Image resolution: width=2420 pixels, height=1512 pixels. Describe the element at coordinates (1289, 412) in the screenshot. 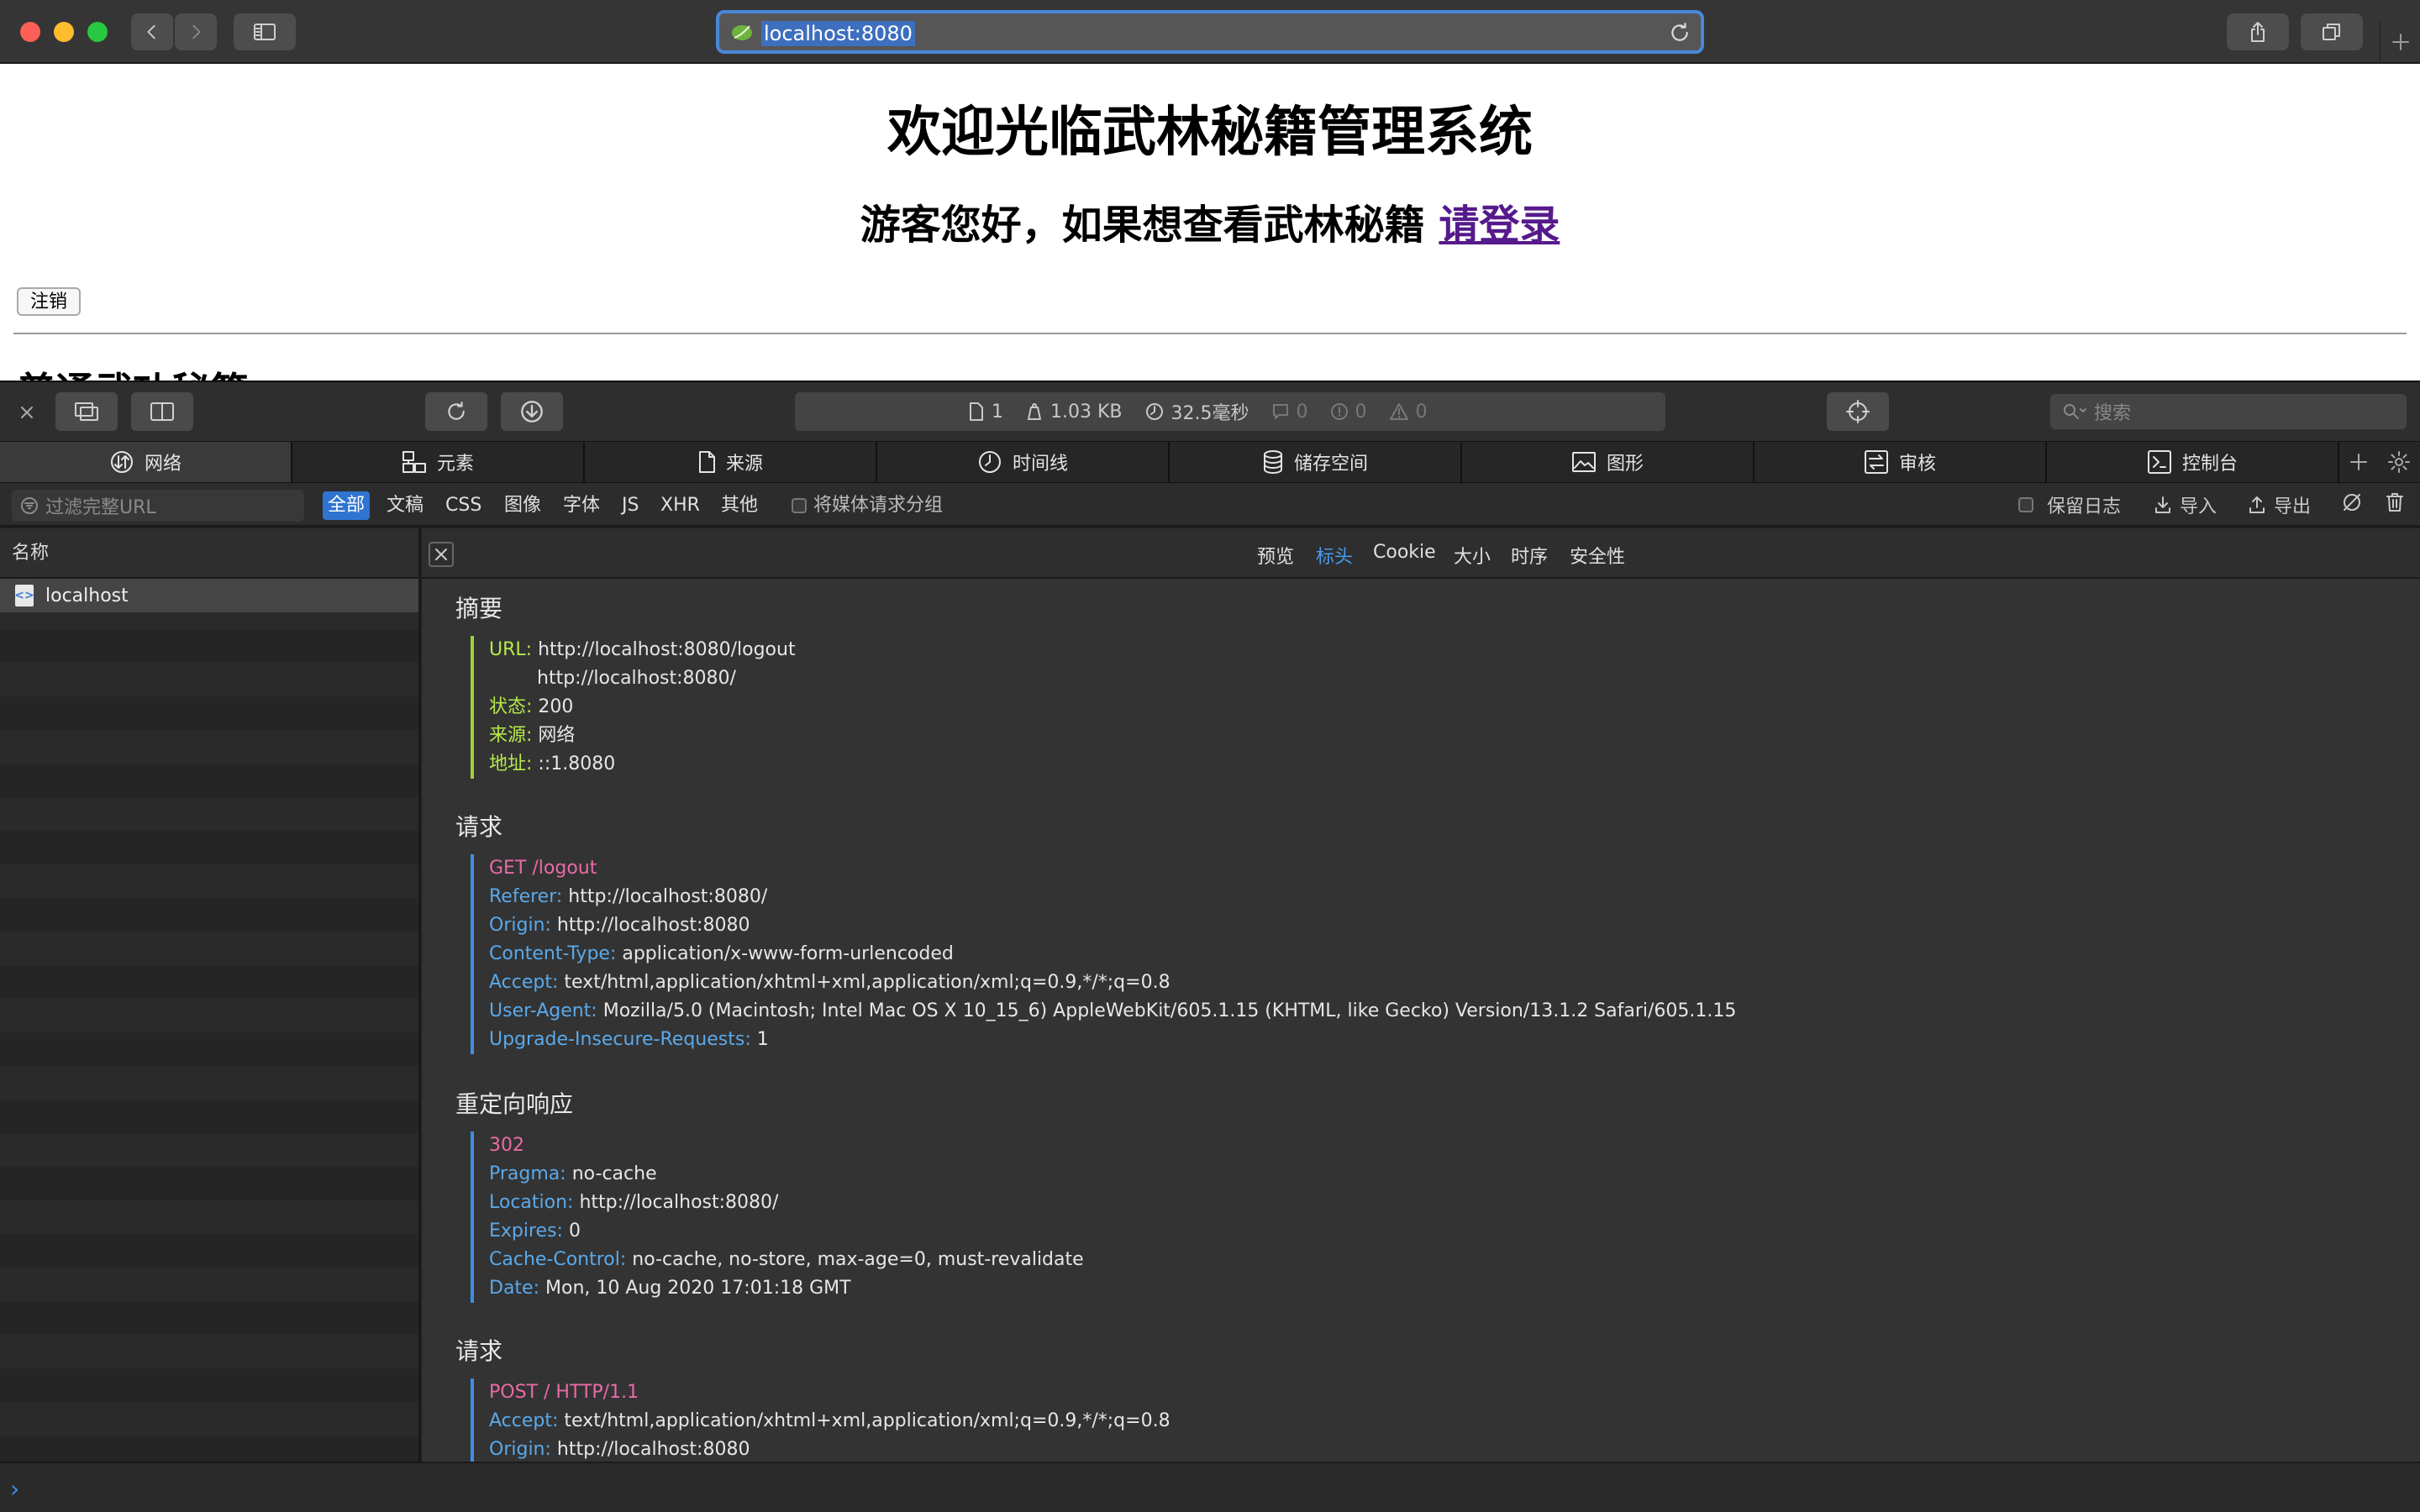

I see `message-count: 0` at that location.